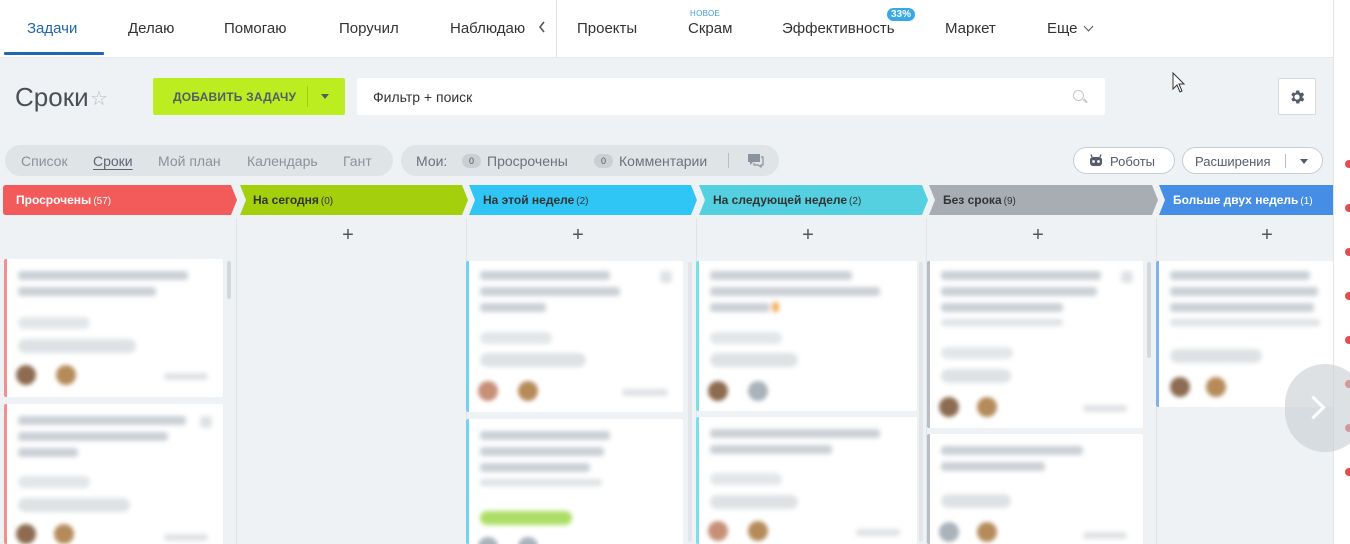 This screenshot has height=544, width=1350. Describe the element at coordinates (369, 28) in the screenshot. I see `nav-tab-assigned: Поручил` at that location.